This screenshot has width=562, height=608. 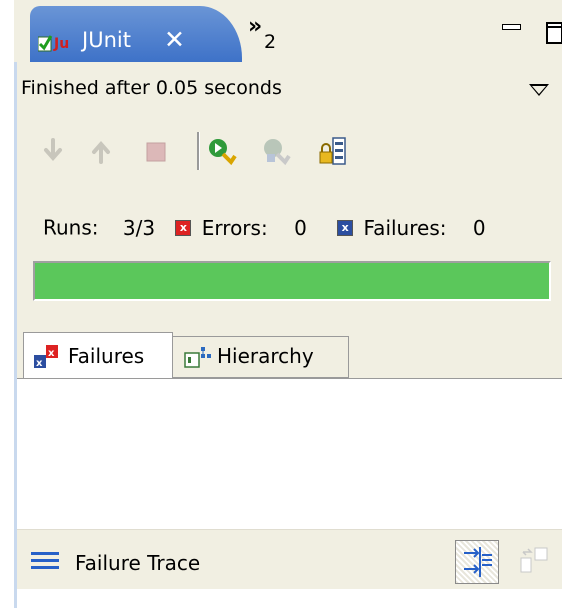 I want to click on failure-trace-content, so click(x=289, y=598).